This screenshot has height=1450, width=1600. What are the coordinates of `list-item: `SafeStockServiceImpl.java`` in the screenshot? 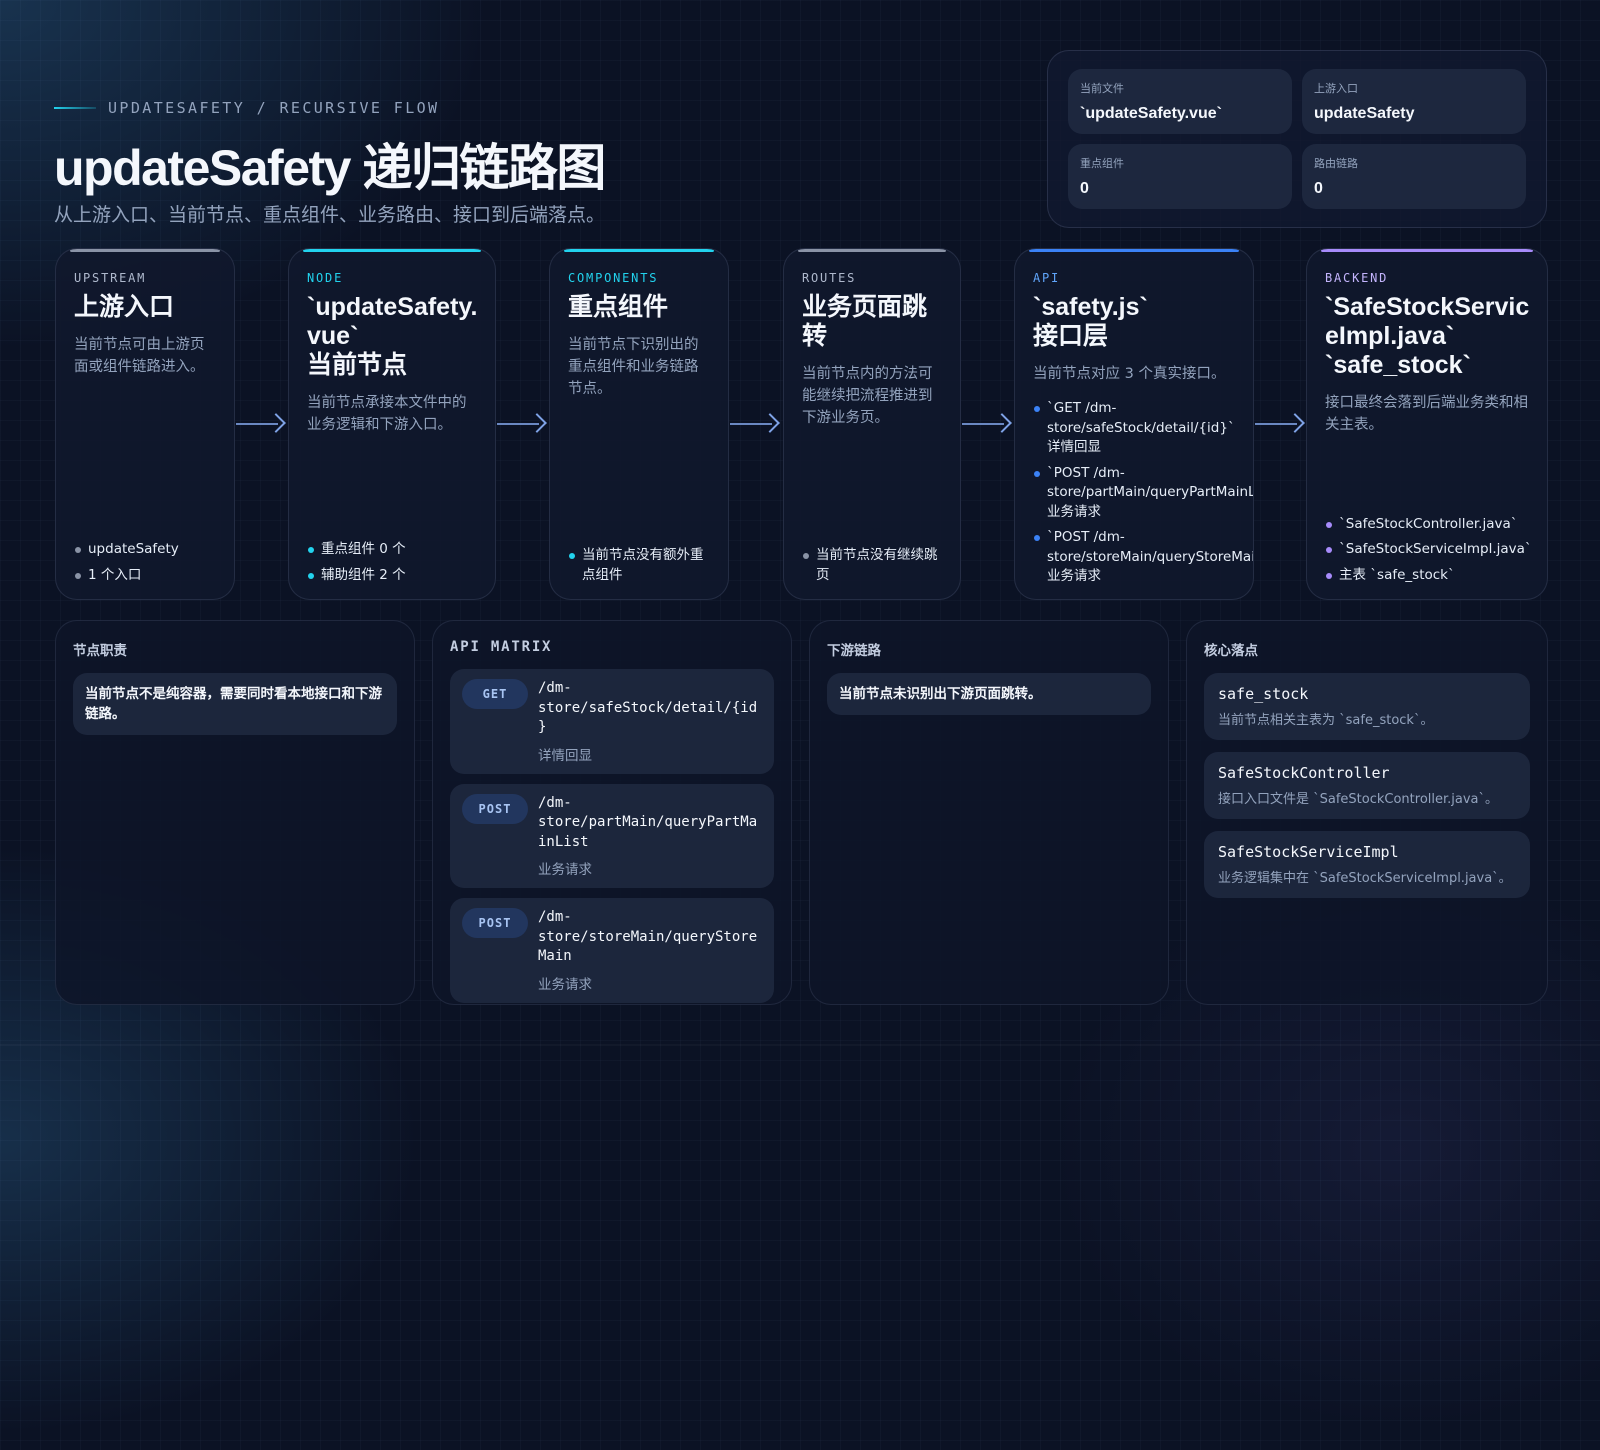 It's located at (1430, 550).